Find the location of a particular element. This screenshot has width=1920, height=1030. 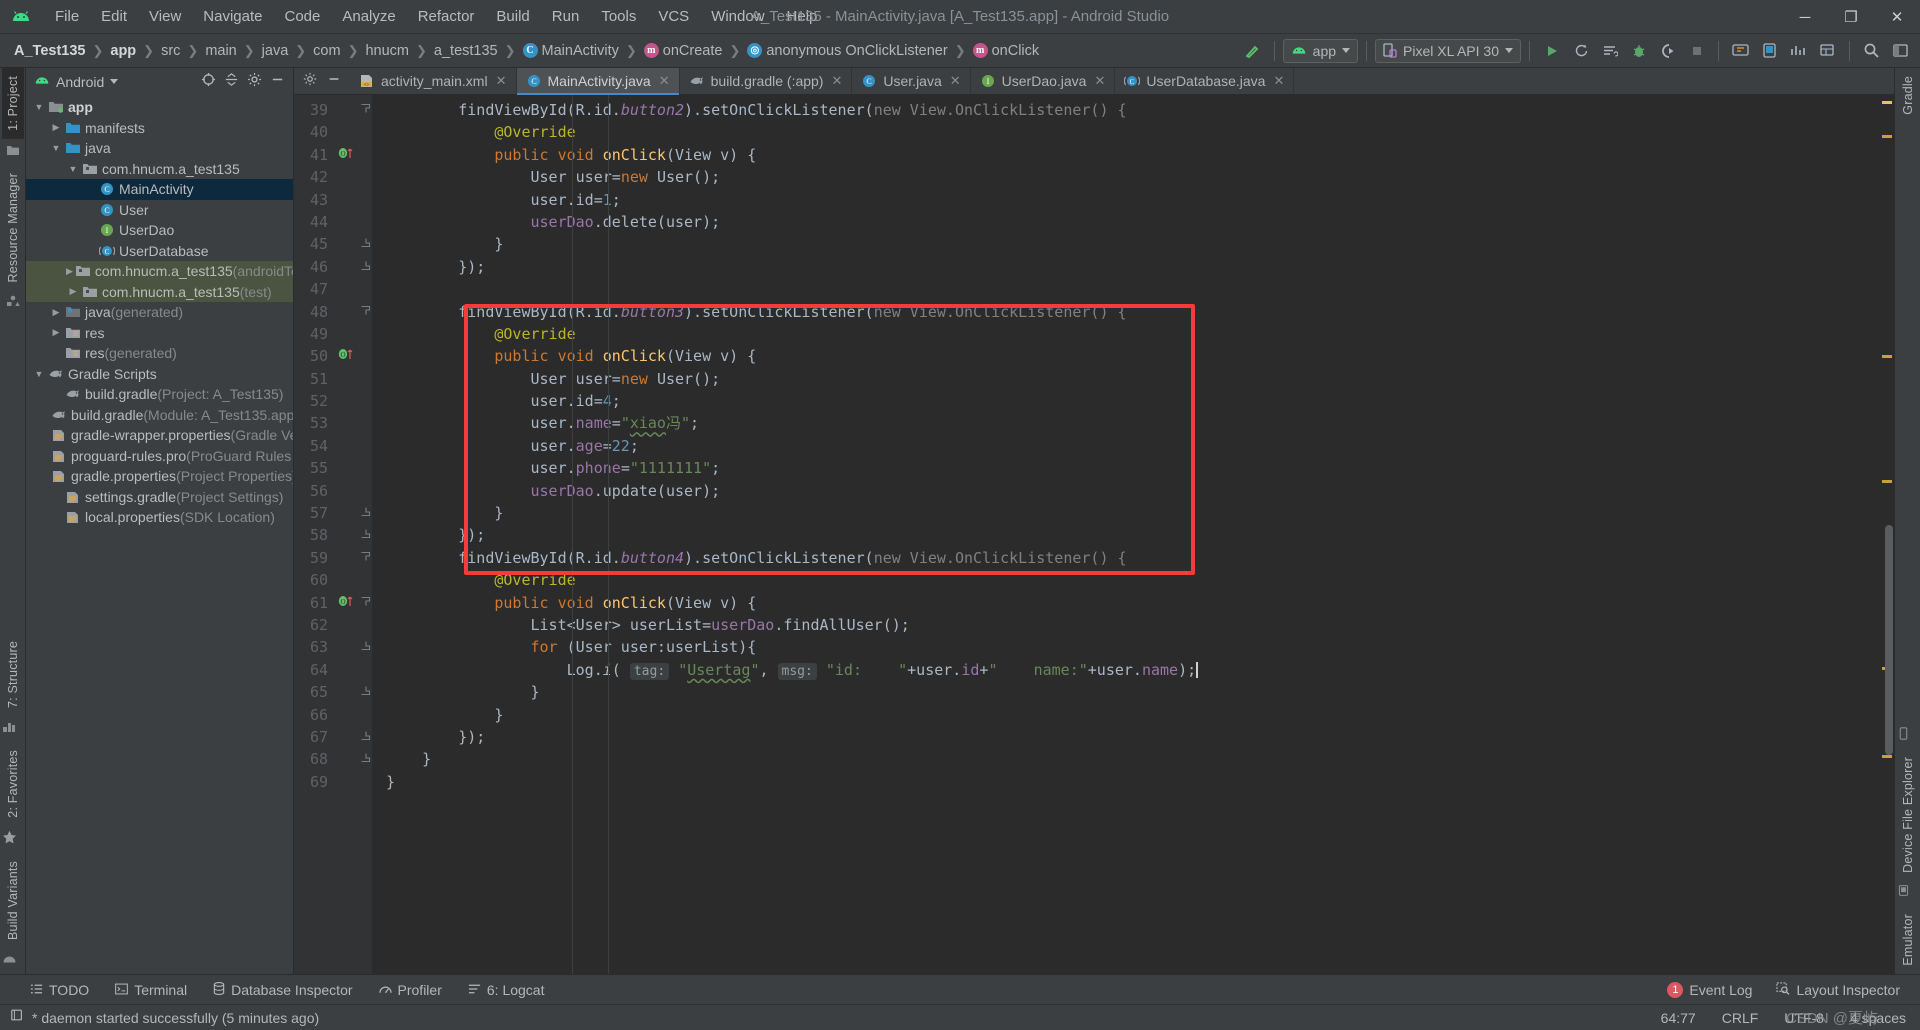

bottom-tab-logcat: 6: Logcat is located at coordinates (506, 990).